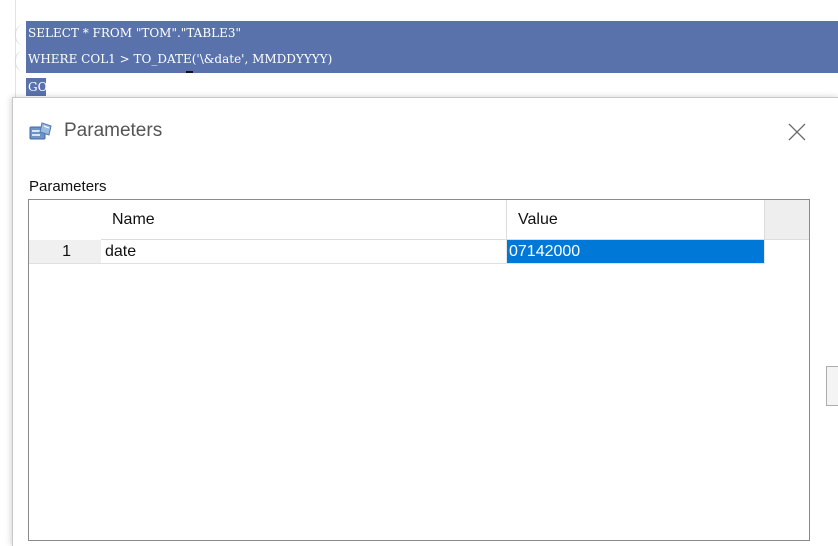  I want to click on code-line-1: SELECT * FROM "TOM"."TABLE3", so click(134, 33).